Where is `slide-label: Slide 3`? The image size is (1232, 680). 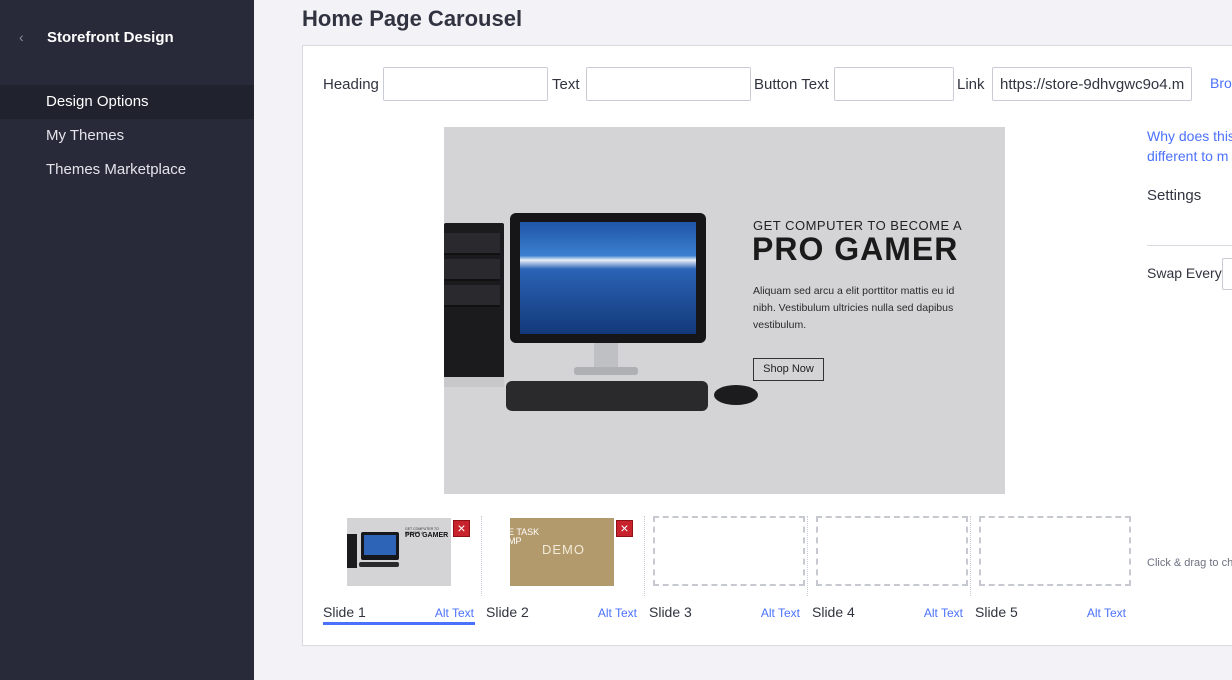
slide-label: Slide 3 is located at coordinates (670, 612).